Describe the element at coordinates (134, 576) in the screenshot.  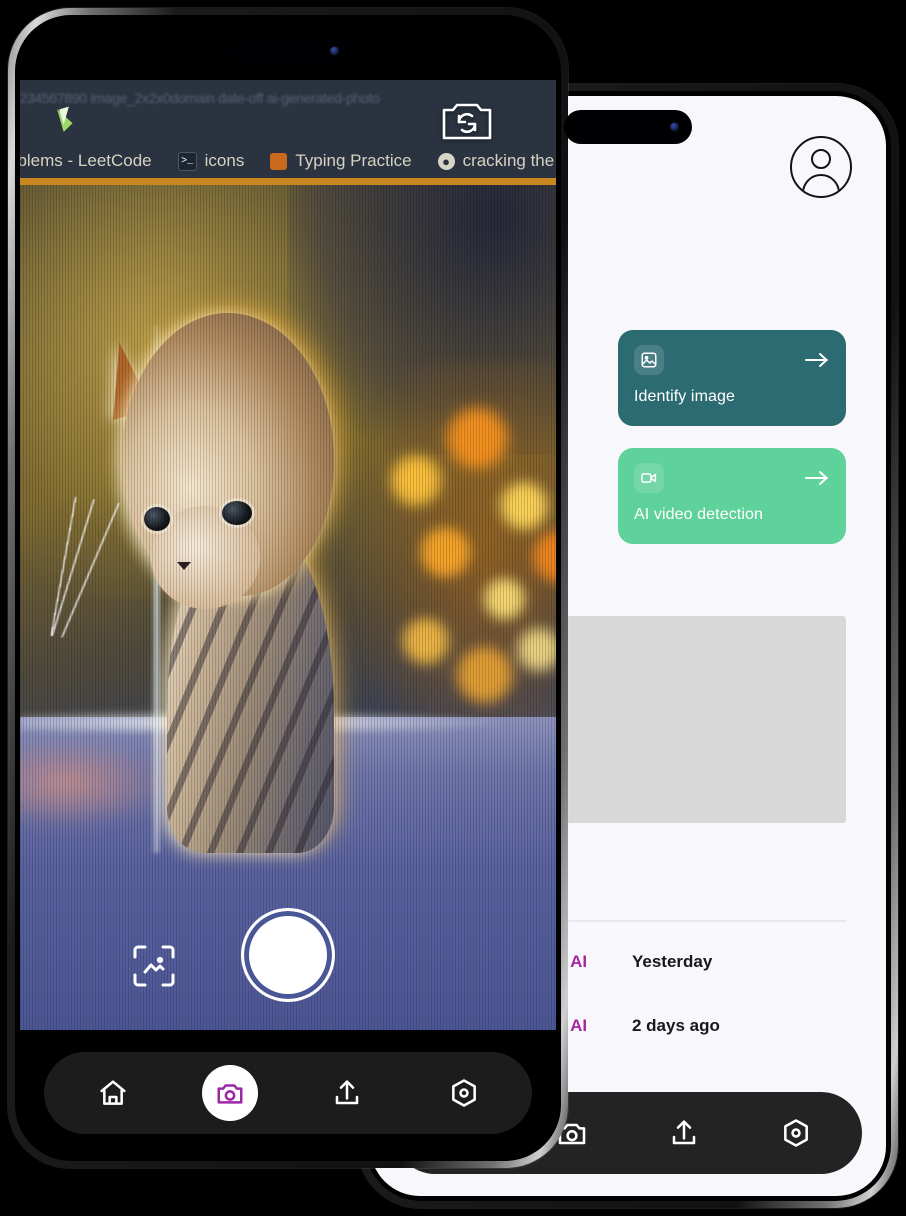
I see `kitten-whiskers` at that location.